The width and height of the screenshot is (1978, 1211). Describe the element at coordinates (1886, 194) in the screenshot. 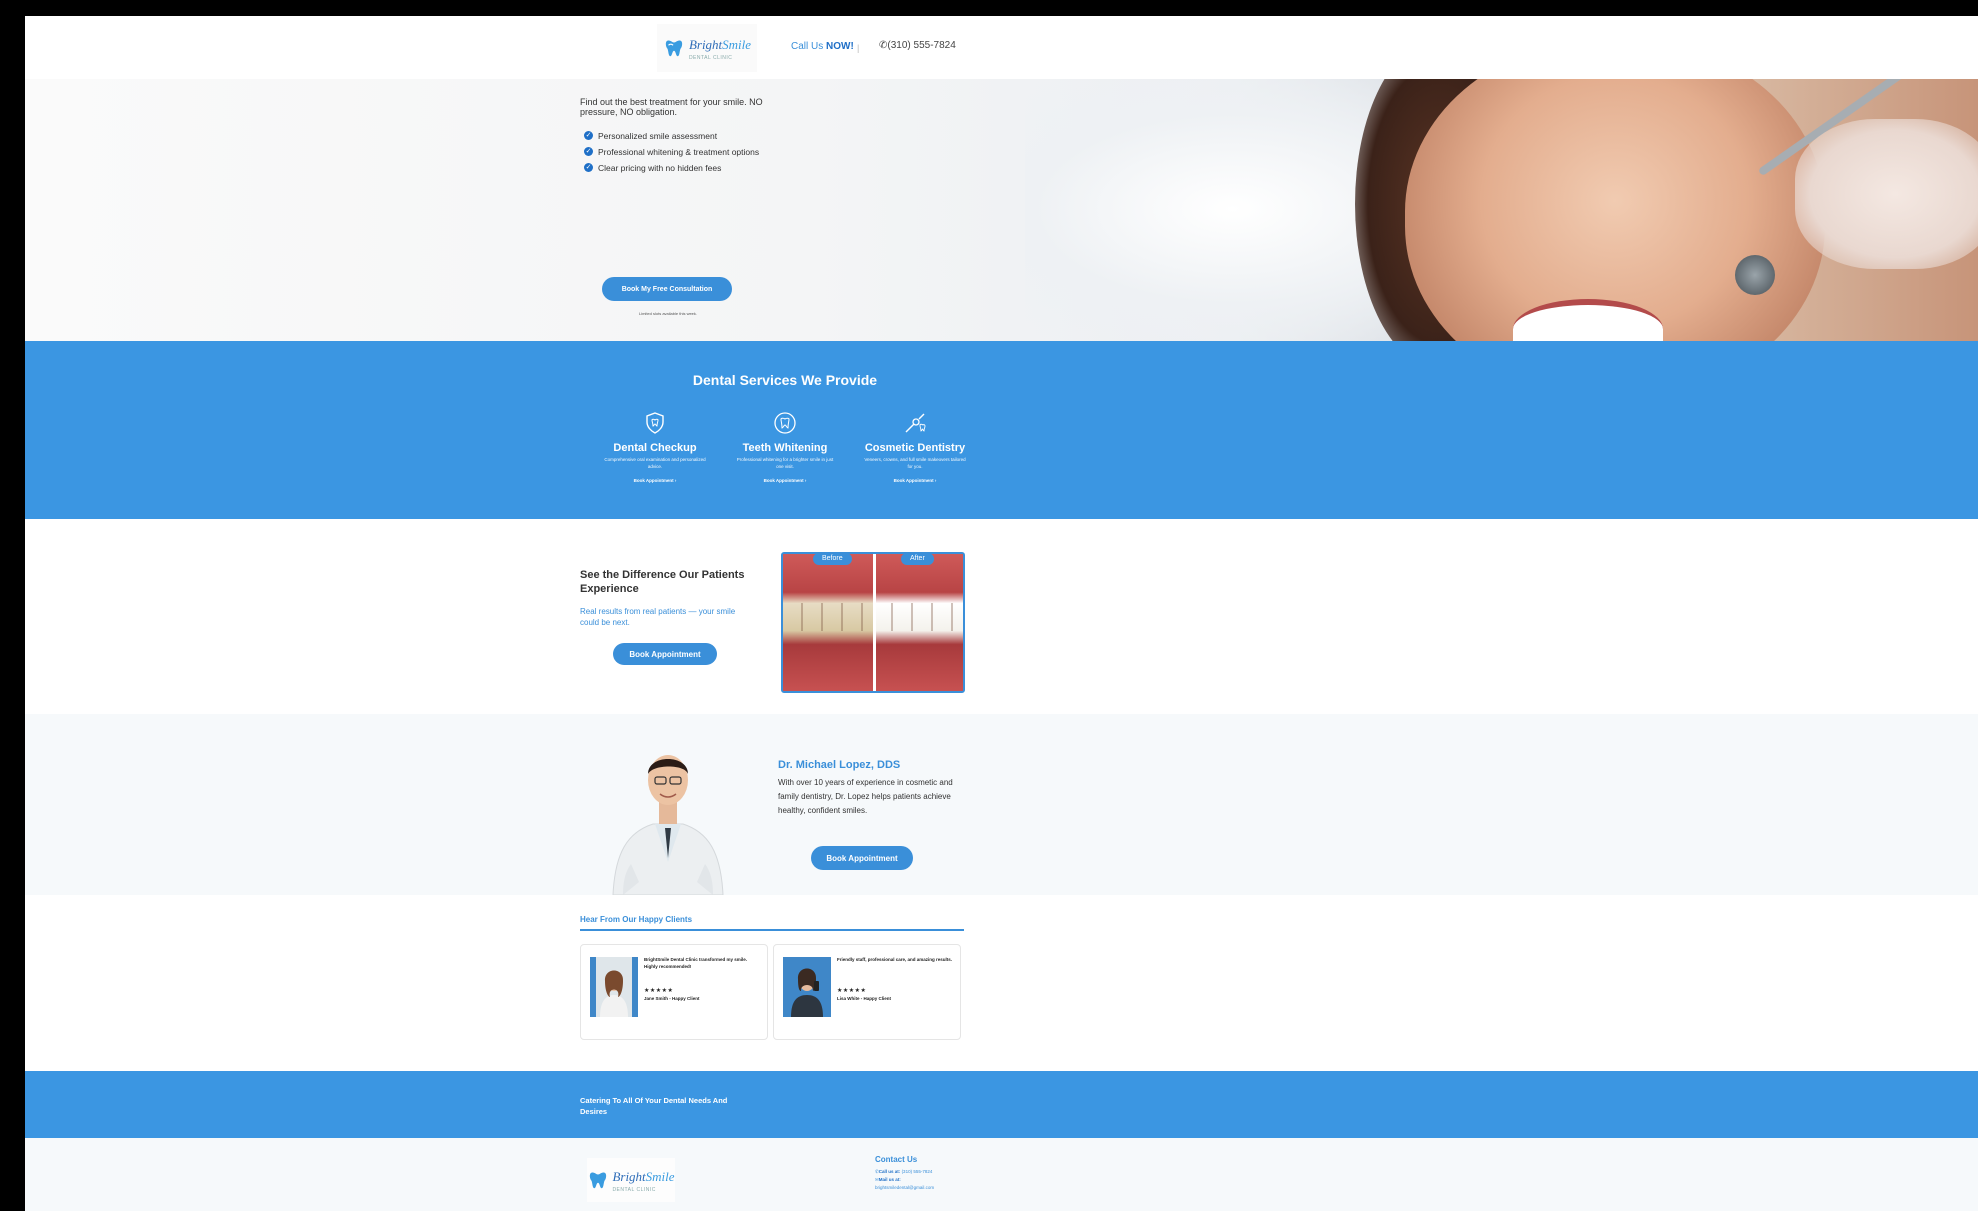

I see `hero-image-glove` at that location.